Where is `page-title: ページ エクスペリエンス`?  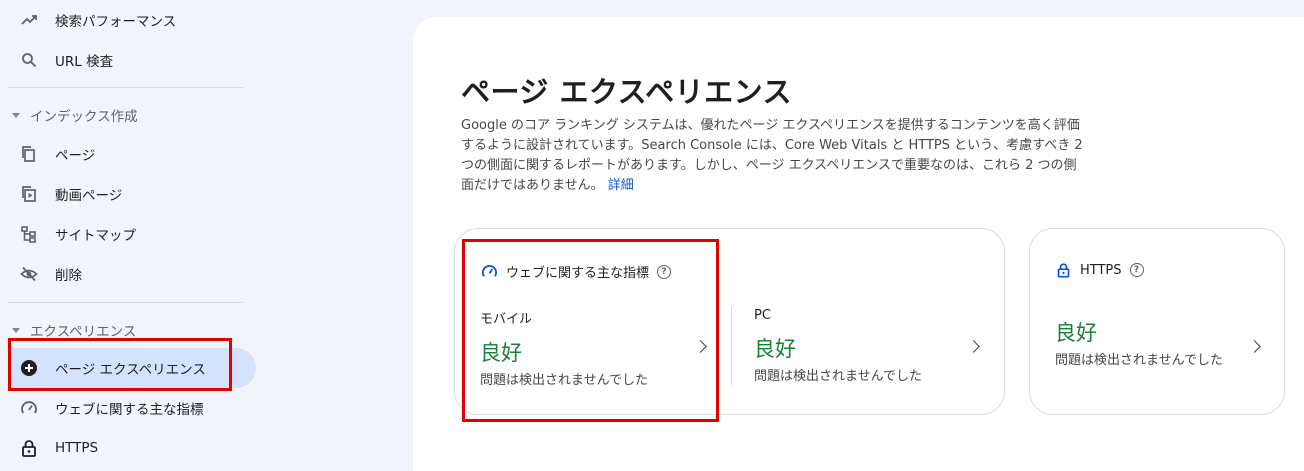 page-title: ページ エクスペリエンス is located at coordinates (627, 92).